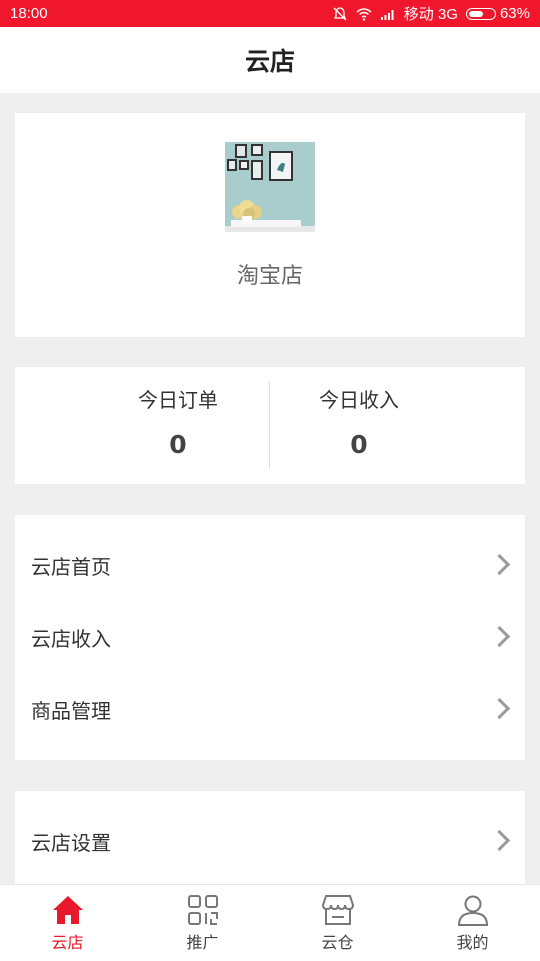 Image resolution: width=540 pixels, height=961 pixels. What do you see at coordinates (71, 710) in the screenshot?
I see `menu-item-label: 商品管理` at bounding box center [71, 710].